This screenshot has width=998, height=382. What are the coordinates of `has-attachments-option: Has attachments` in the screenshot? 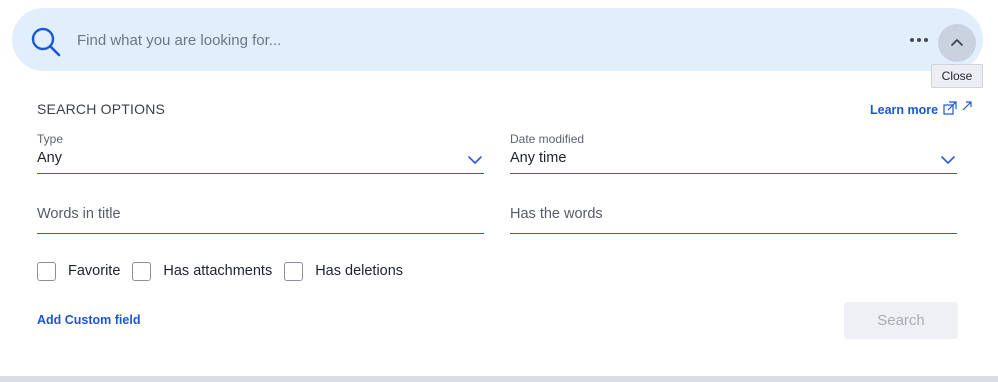 It's located at (202, 271).